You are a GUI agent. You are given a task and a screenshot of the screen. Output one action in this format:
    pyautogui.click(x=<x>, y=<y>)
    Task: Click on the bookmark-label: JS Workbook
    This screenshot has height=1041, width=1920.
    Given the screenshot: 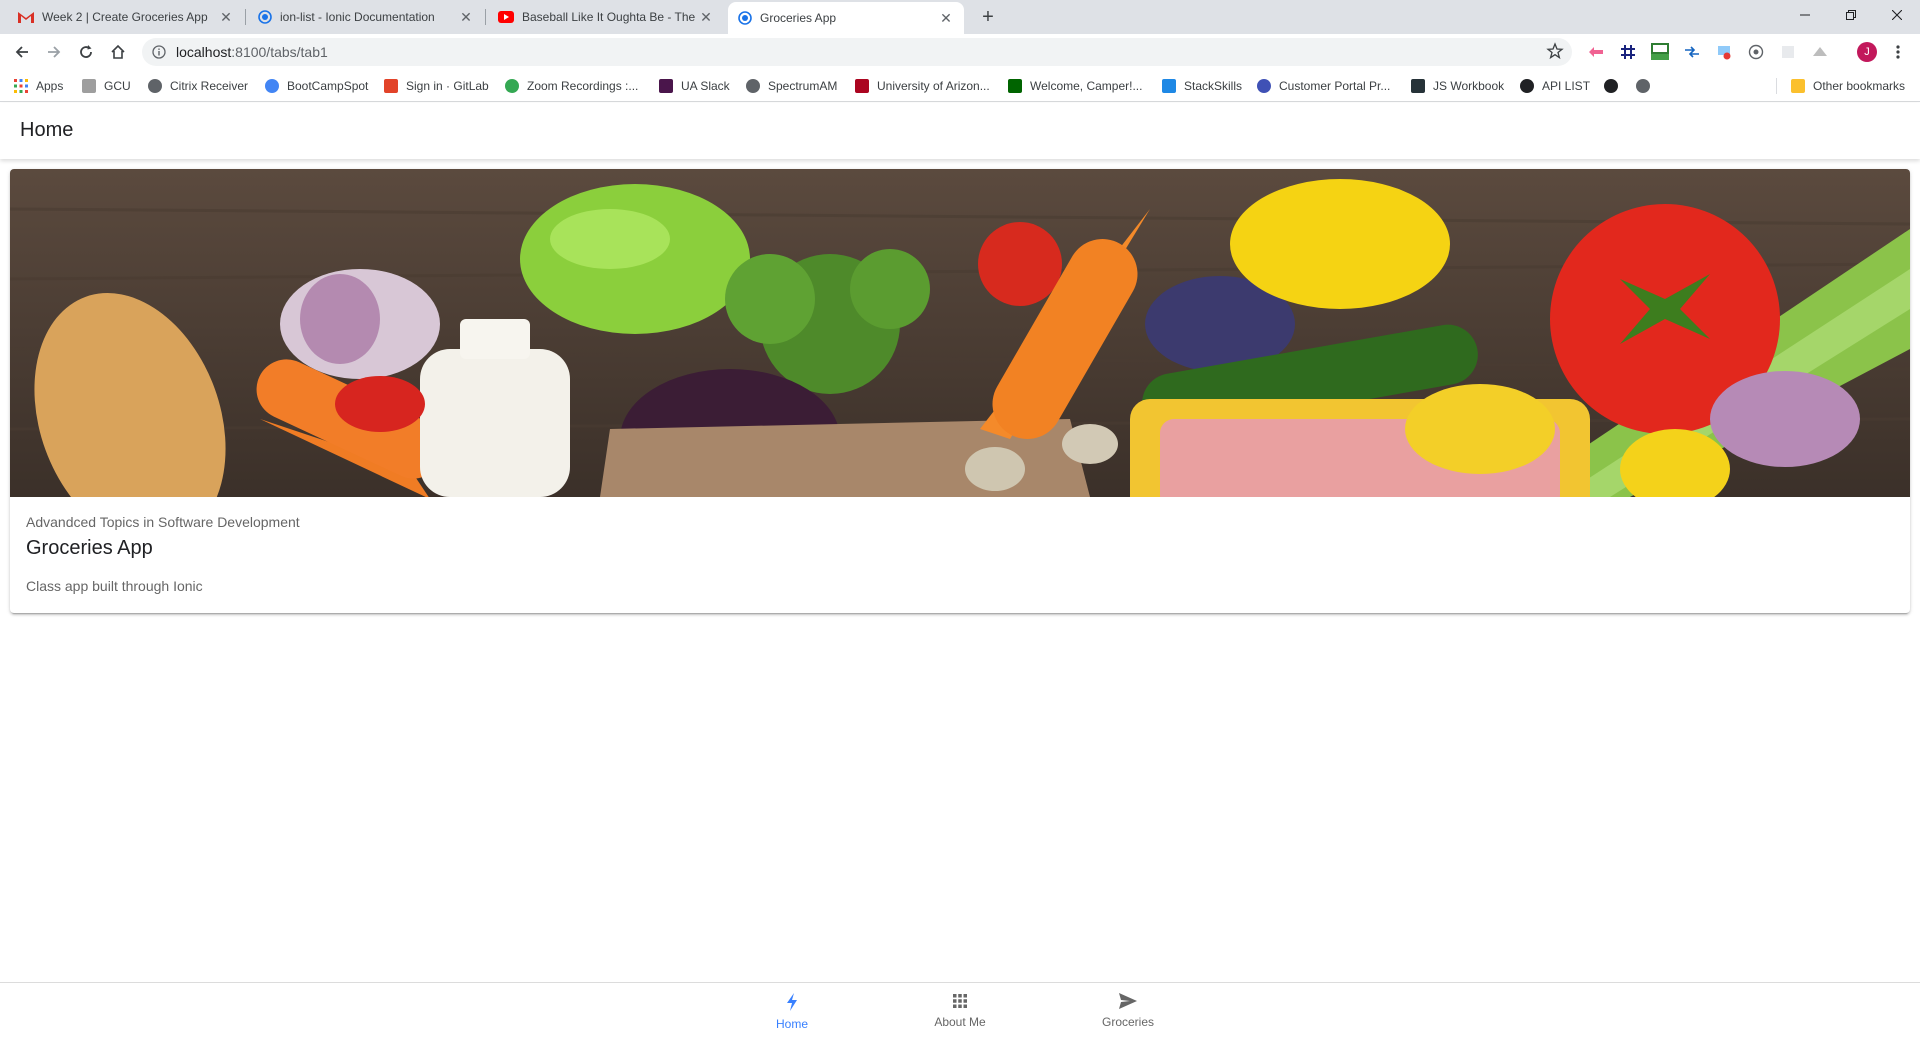 What is the action you would take?
    pyautogui.click(x=1469, y=86)
    